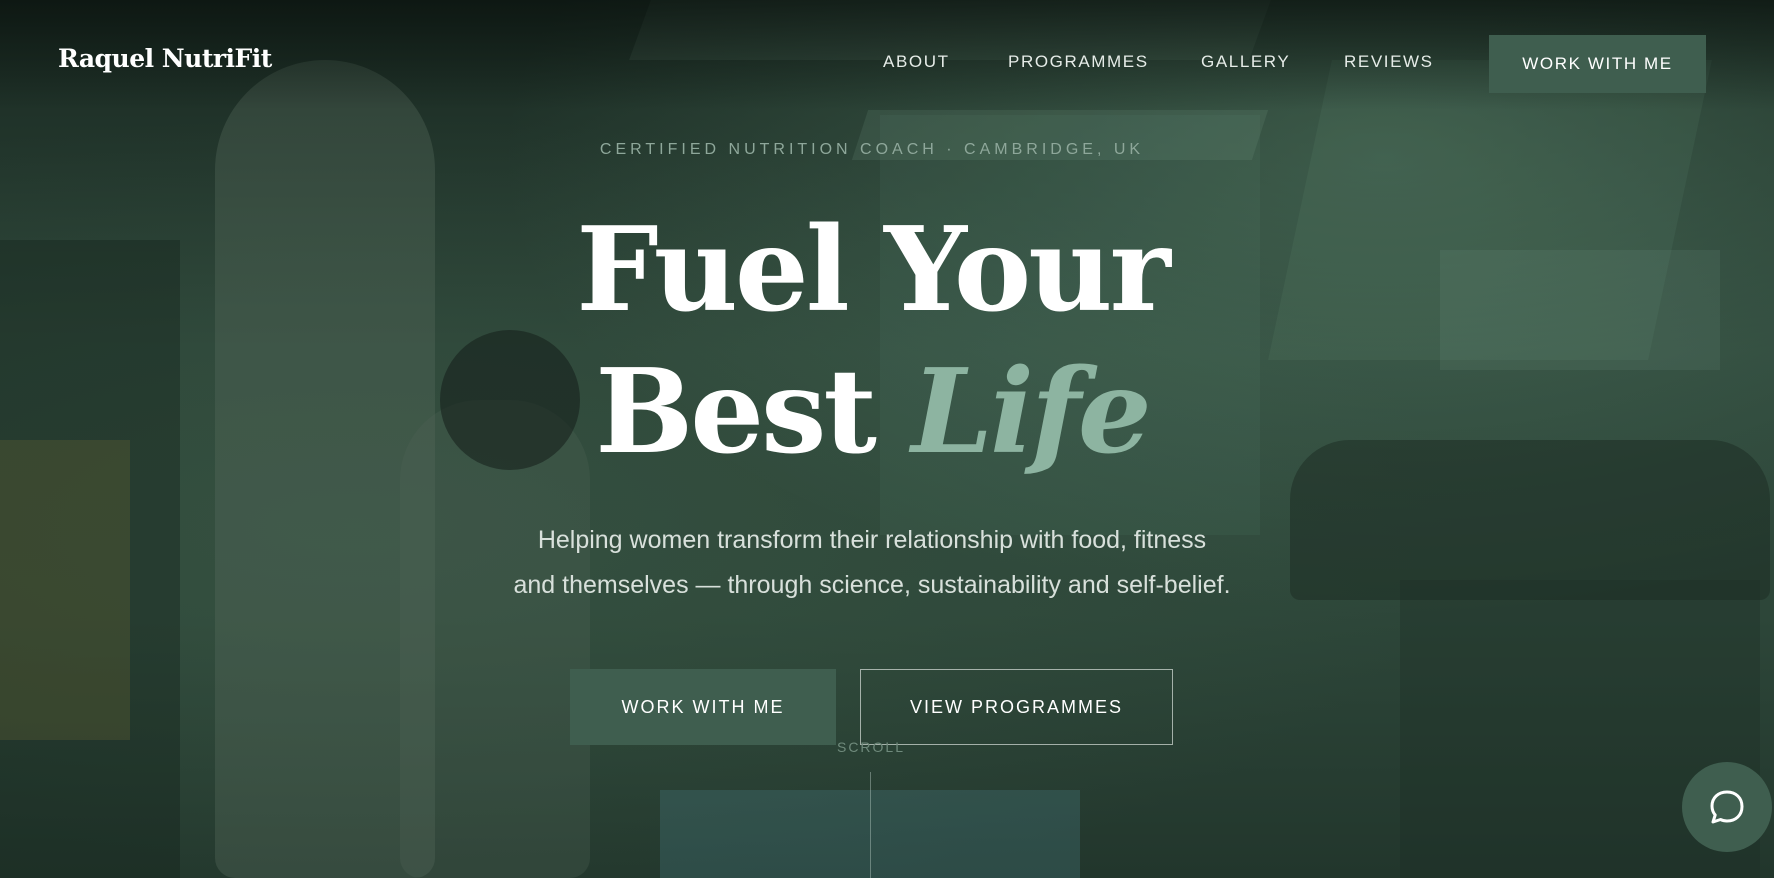 Image resolution: width=1774 pixels, height=878 pixels. I want to click on scroll-indicator-line, so click(870, 825).